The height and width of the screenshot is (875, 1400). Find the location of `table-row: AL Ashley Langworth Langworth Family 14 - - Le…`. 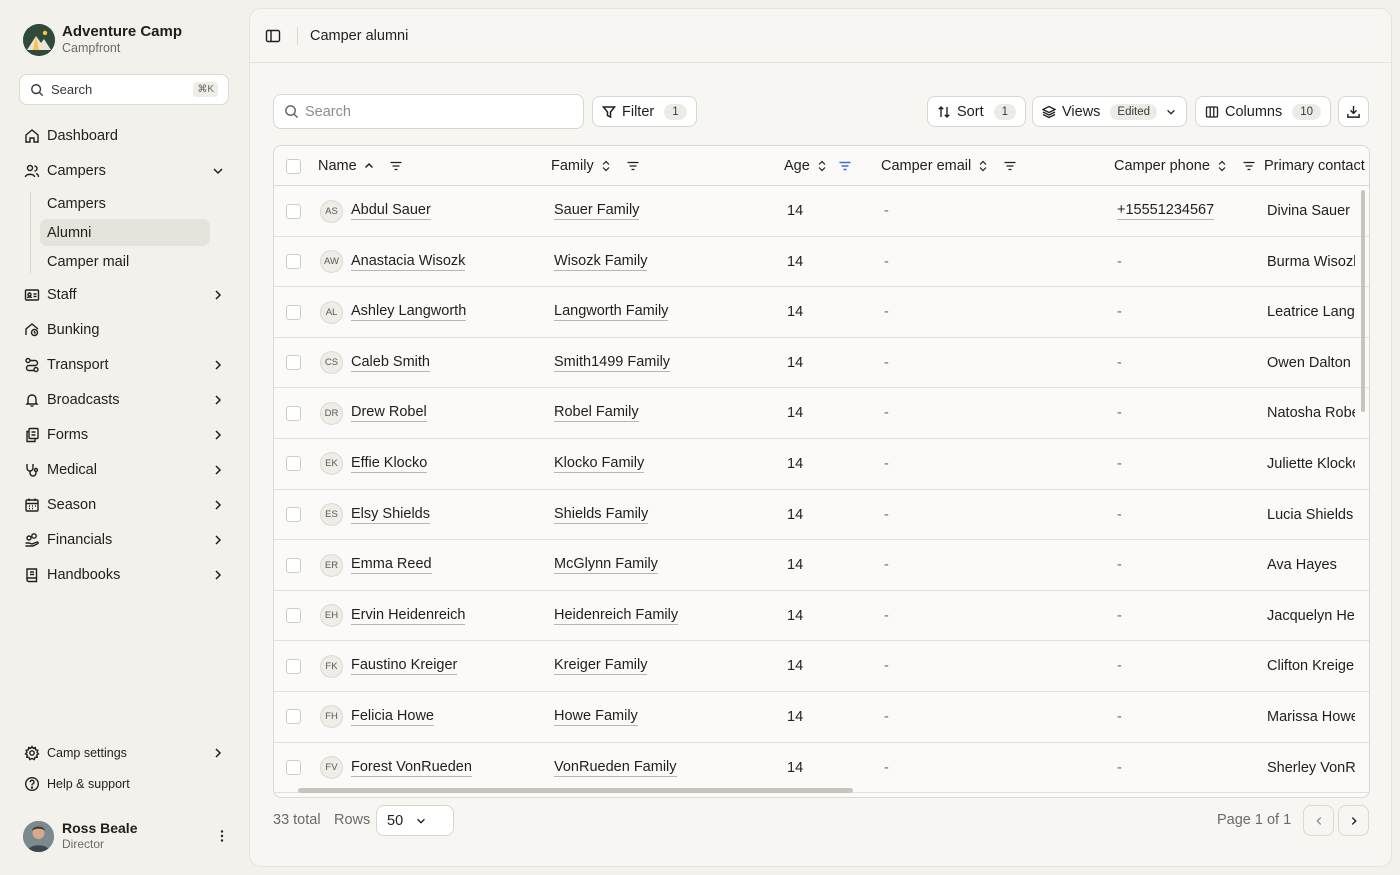

table-row: AL Ashley Langworth Langworth Family 14 - - Le… is located at coordinates (821, 312).